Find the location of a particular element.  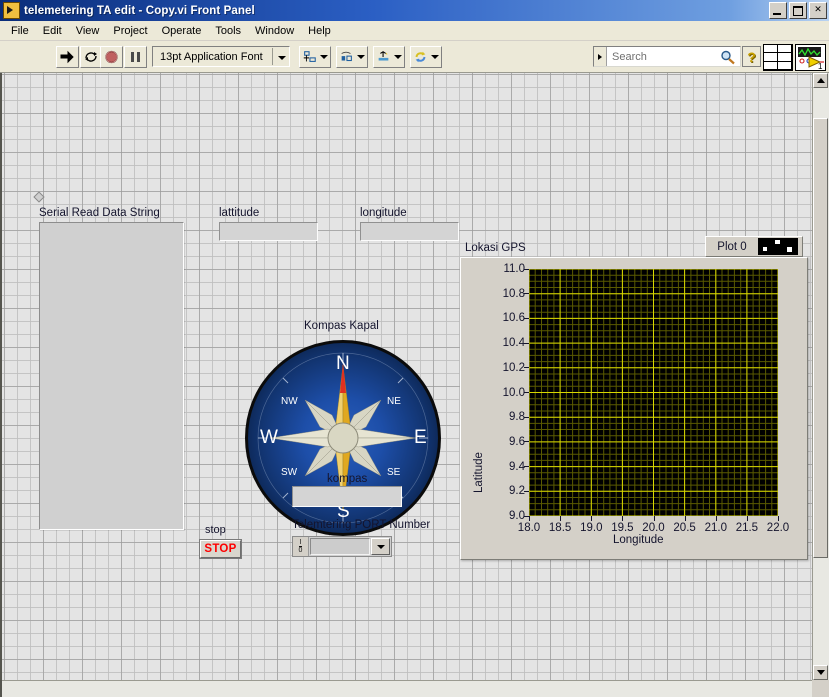

lattitude-value is located at coordinates (268, 225).